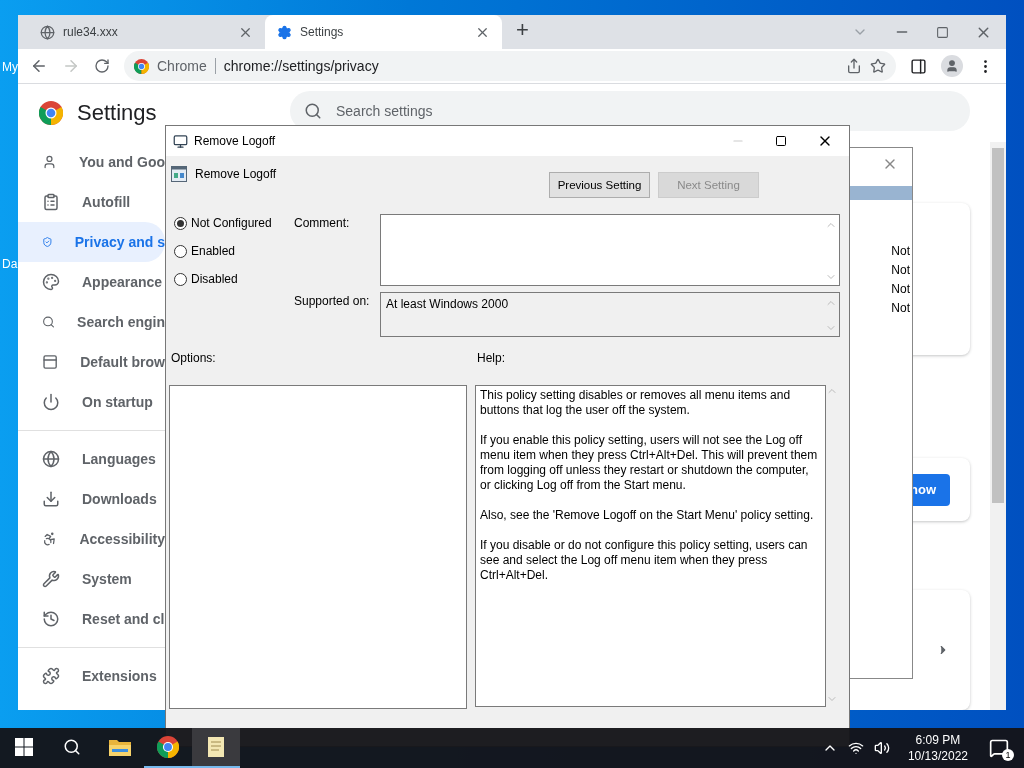 The width and height of the screenshot is (1024, 768). I want to click on nav-item: Search engin, so click(91, 322).